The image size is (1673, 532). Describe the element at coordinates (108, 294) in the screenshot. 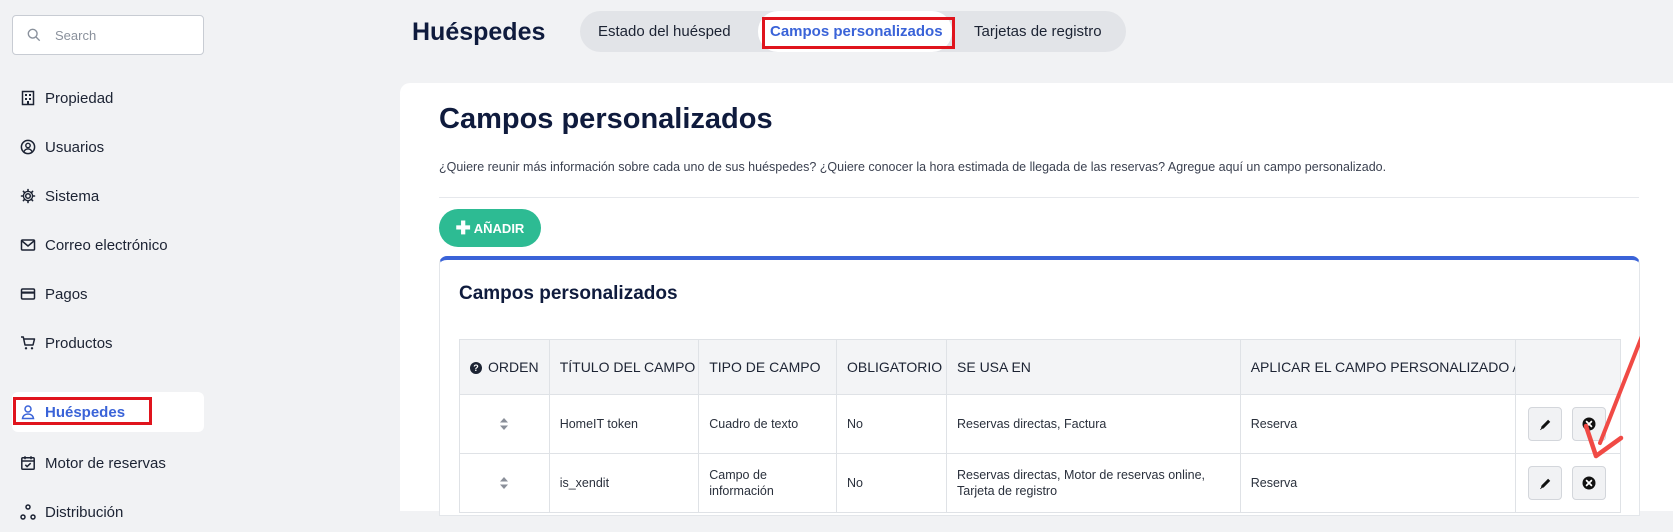

I see `sidebar-item-pagos: Pagos` at that location.